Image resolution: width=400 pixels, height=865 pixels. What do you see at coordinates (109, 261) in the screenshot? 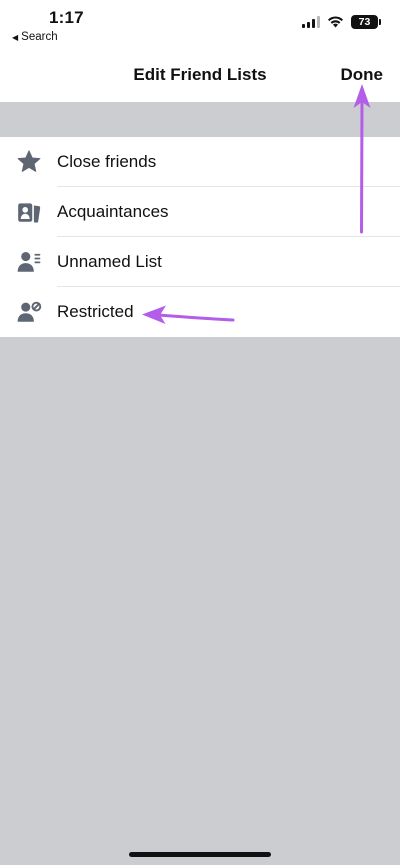
I see `list-item-label: Unnamed List` at bounding box center [109, 261].